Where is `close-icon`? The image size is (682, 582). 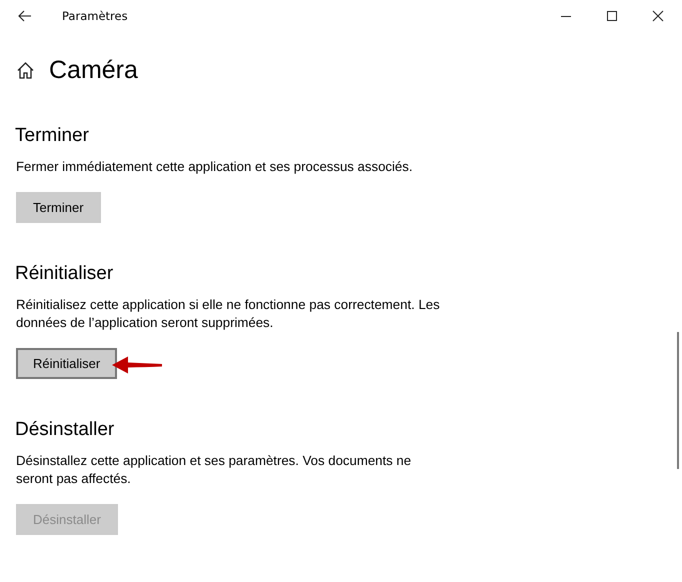
close-icon is located at coordinates (658, 16).